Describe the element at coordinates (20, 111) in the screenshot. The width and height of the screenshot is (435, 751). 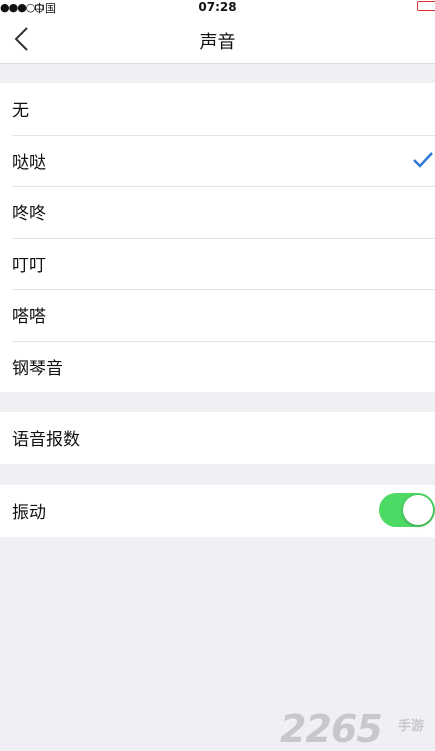
I see `sound-option-label: 无` at that location.